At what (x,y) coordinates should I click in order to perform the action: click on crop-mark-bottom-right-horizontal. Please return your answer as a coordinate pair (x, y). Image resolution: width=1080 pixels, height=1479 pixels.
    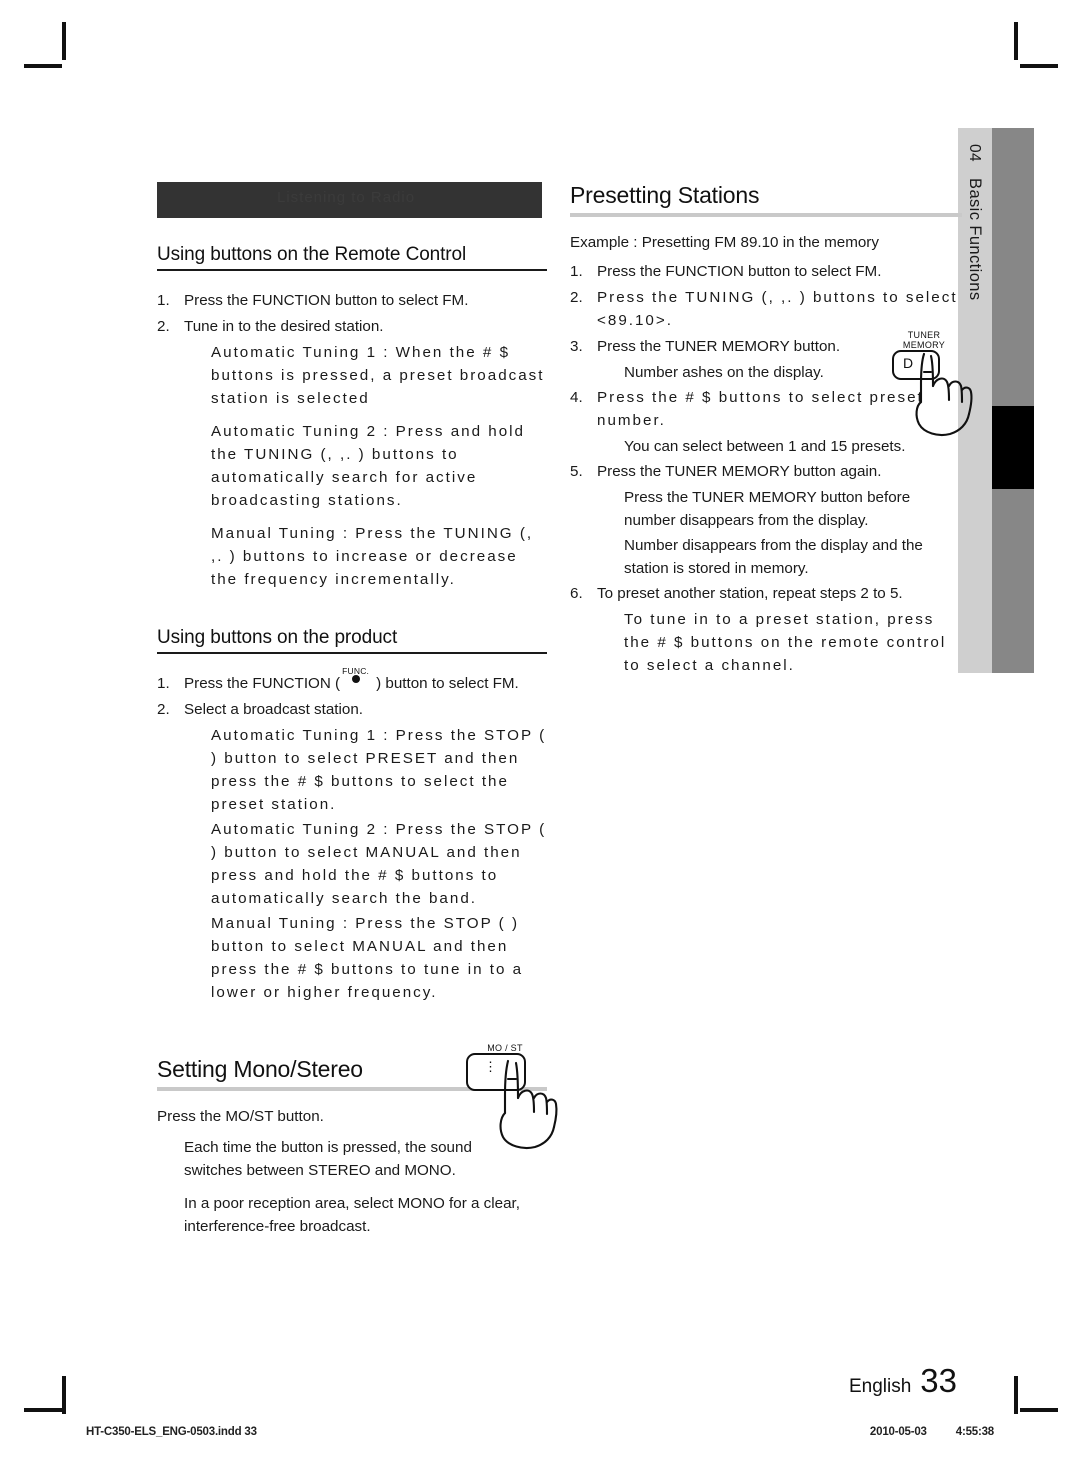
    Looking at the image, I should click on (1039, 1410).